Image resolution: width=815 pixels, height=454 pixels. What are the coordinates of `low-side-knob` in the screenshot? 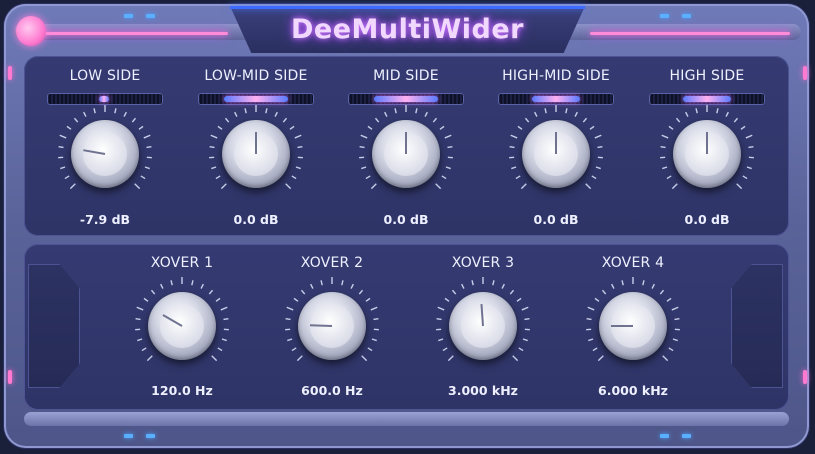 It's located at (105, 154).